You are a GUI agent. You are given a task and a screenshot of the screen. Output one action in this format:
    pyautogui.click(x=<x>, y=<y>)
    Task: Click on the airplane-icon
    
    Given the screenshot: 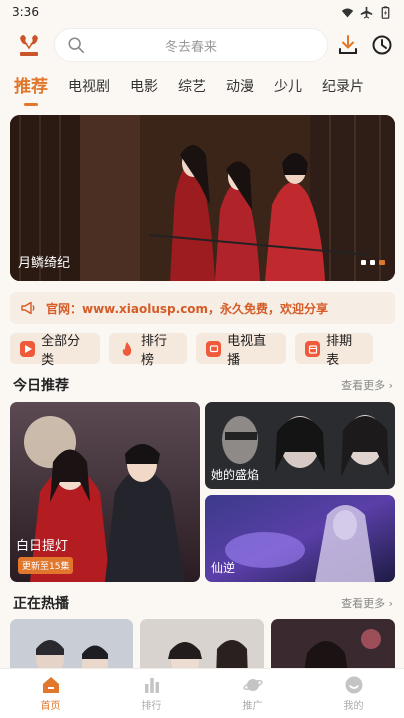 What is the action you would take?
    pyautogui.click(x=366, y=12)
    